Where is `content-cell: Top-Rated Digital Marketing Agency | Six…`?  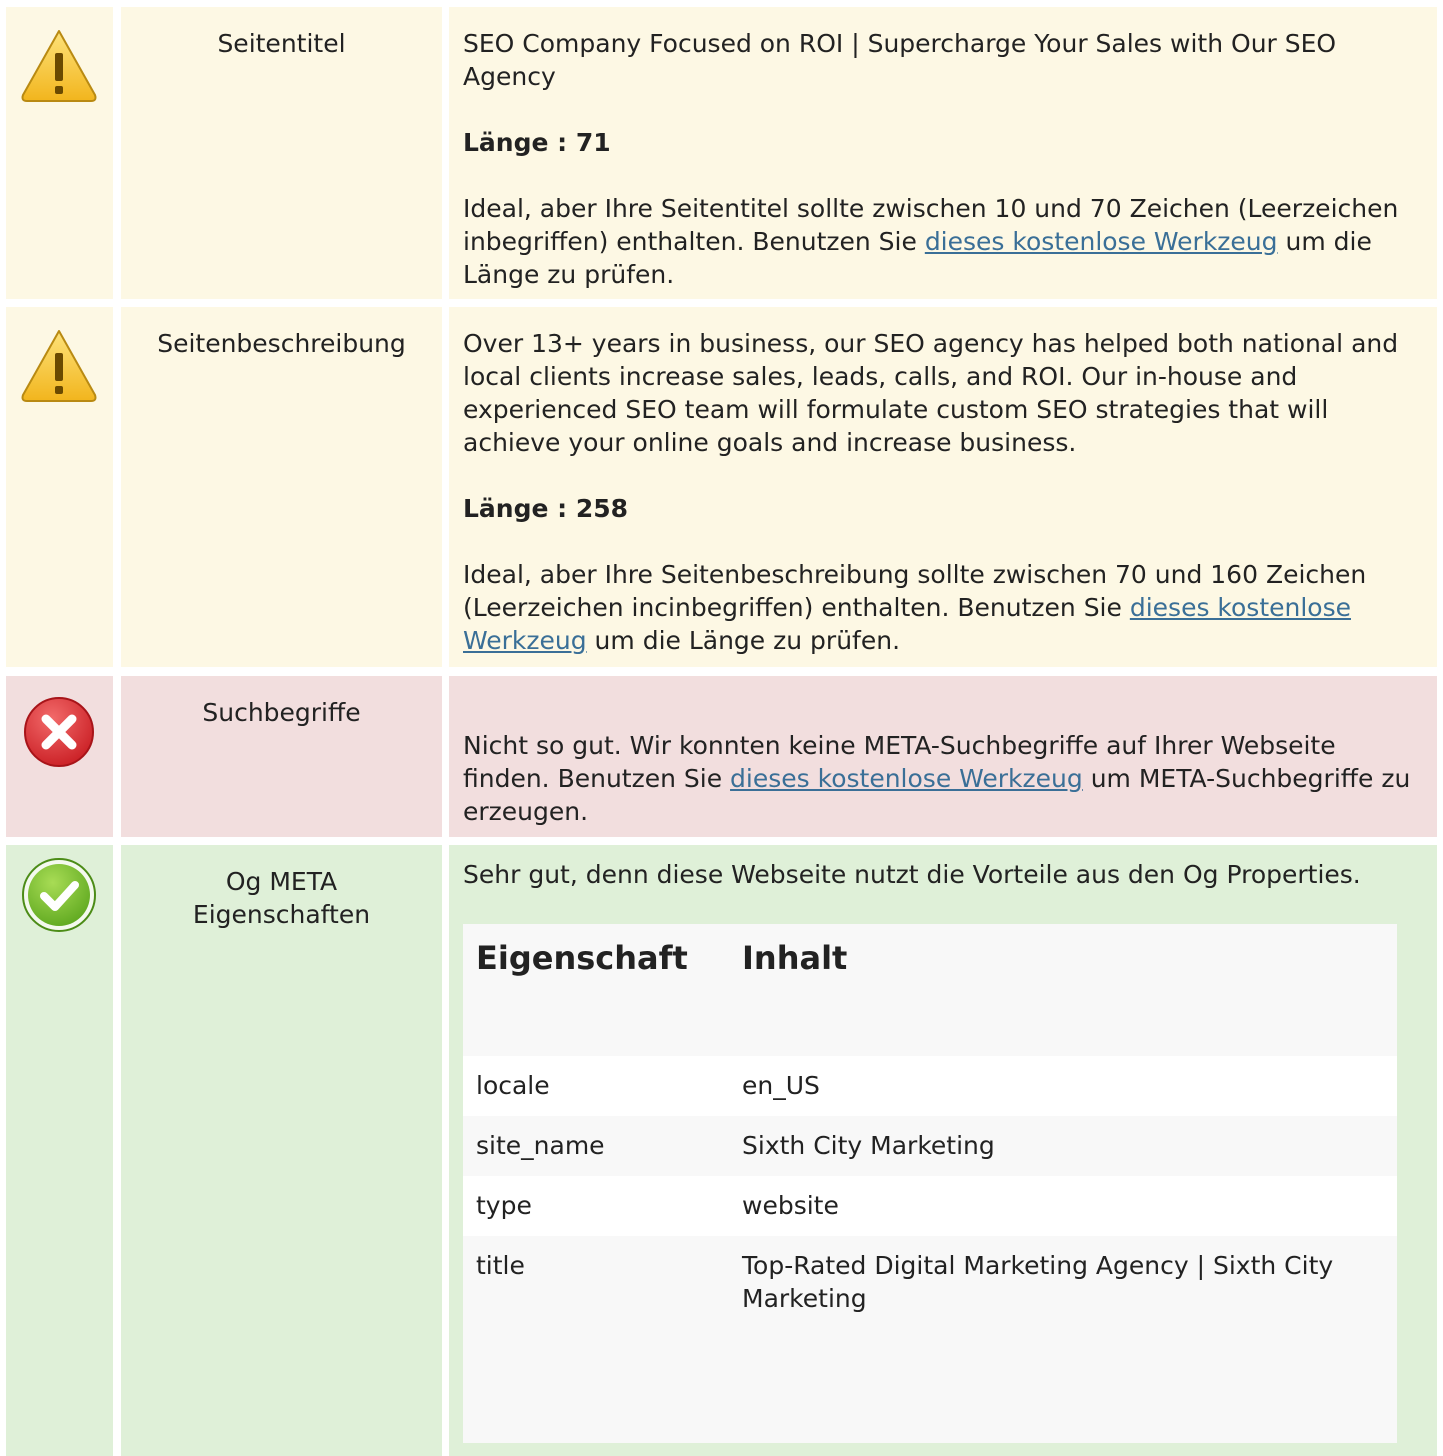
content-cell: Top-Rated Digital Marketing Agency | Six… is located at coordinates (1038, 1282).